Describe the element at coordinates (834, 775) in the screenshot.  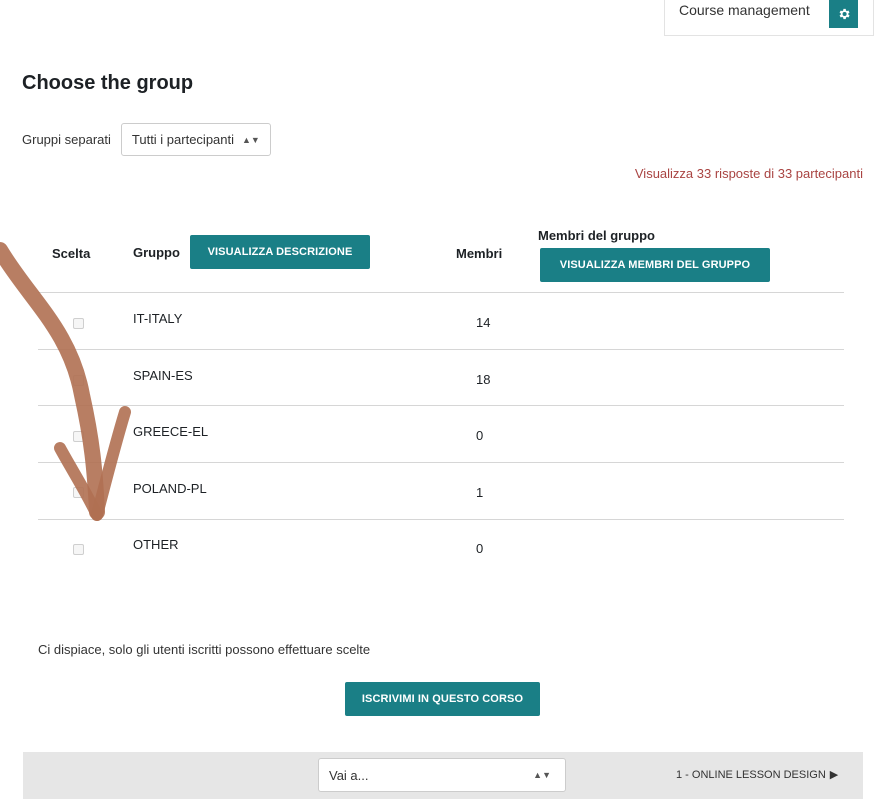
I see `play-right-icon: ▶` at that location.